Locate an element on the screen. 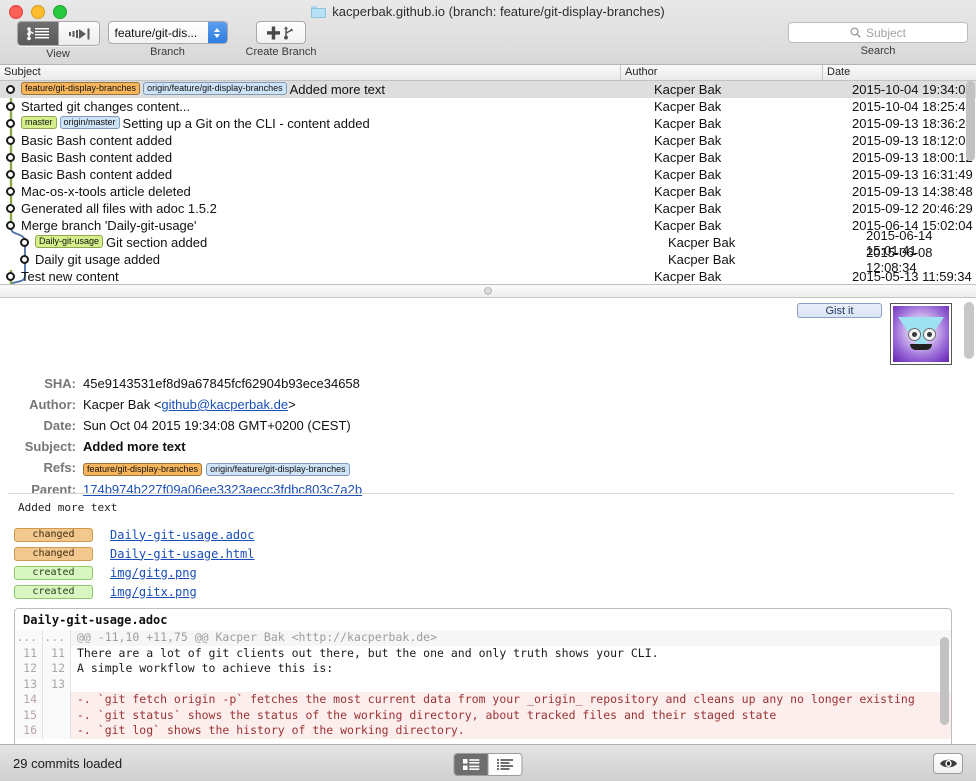  meta-row-author: Author: Kacper Bak <github@kacperbak.de> is located at coordinates (481, 404).